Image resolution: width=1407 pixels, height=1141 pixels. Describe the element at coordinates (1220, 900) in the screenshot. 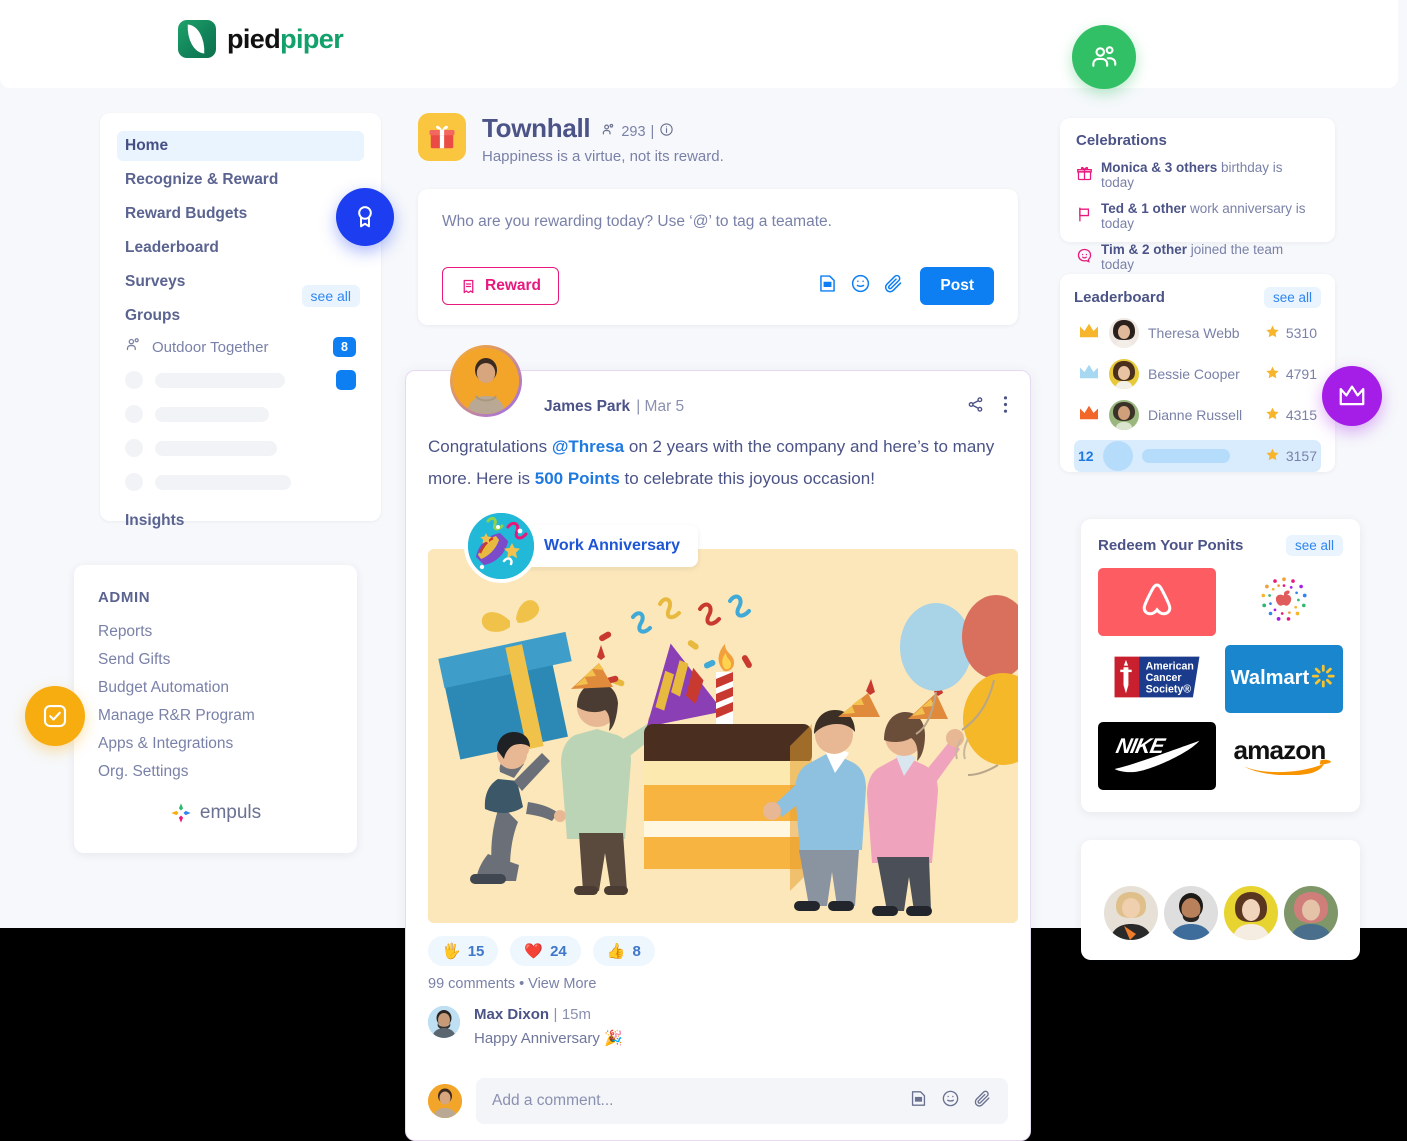

I see `people-avatars-card` at that location.